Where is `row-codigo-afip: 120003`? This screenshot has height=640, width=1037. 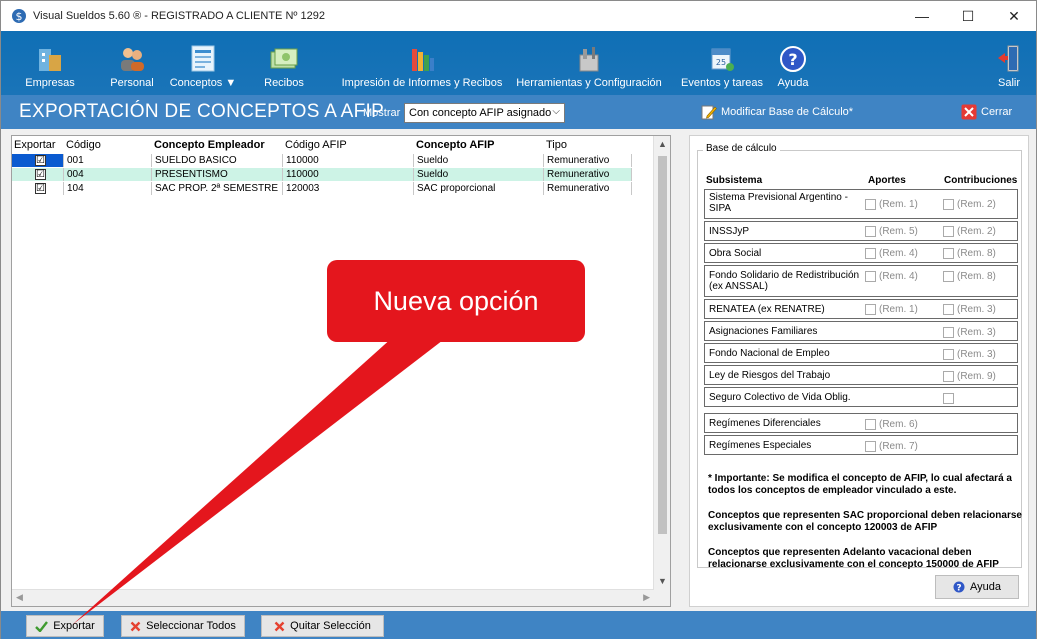
row-codigo-afip: 120003 is located at coordinates (348, 188).